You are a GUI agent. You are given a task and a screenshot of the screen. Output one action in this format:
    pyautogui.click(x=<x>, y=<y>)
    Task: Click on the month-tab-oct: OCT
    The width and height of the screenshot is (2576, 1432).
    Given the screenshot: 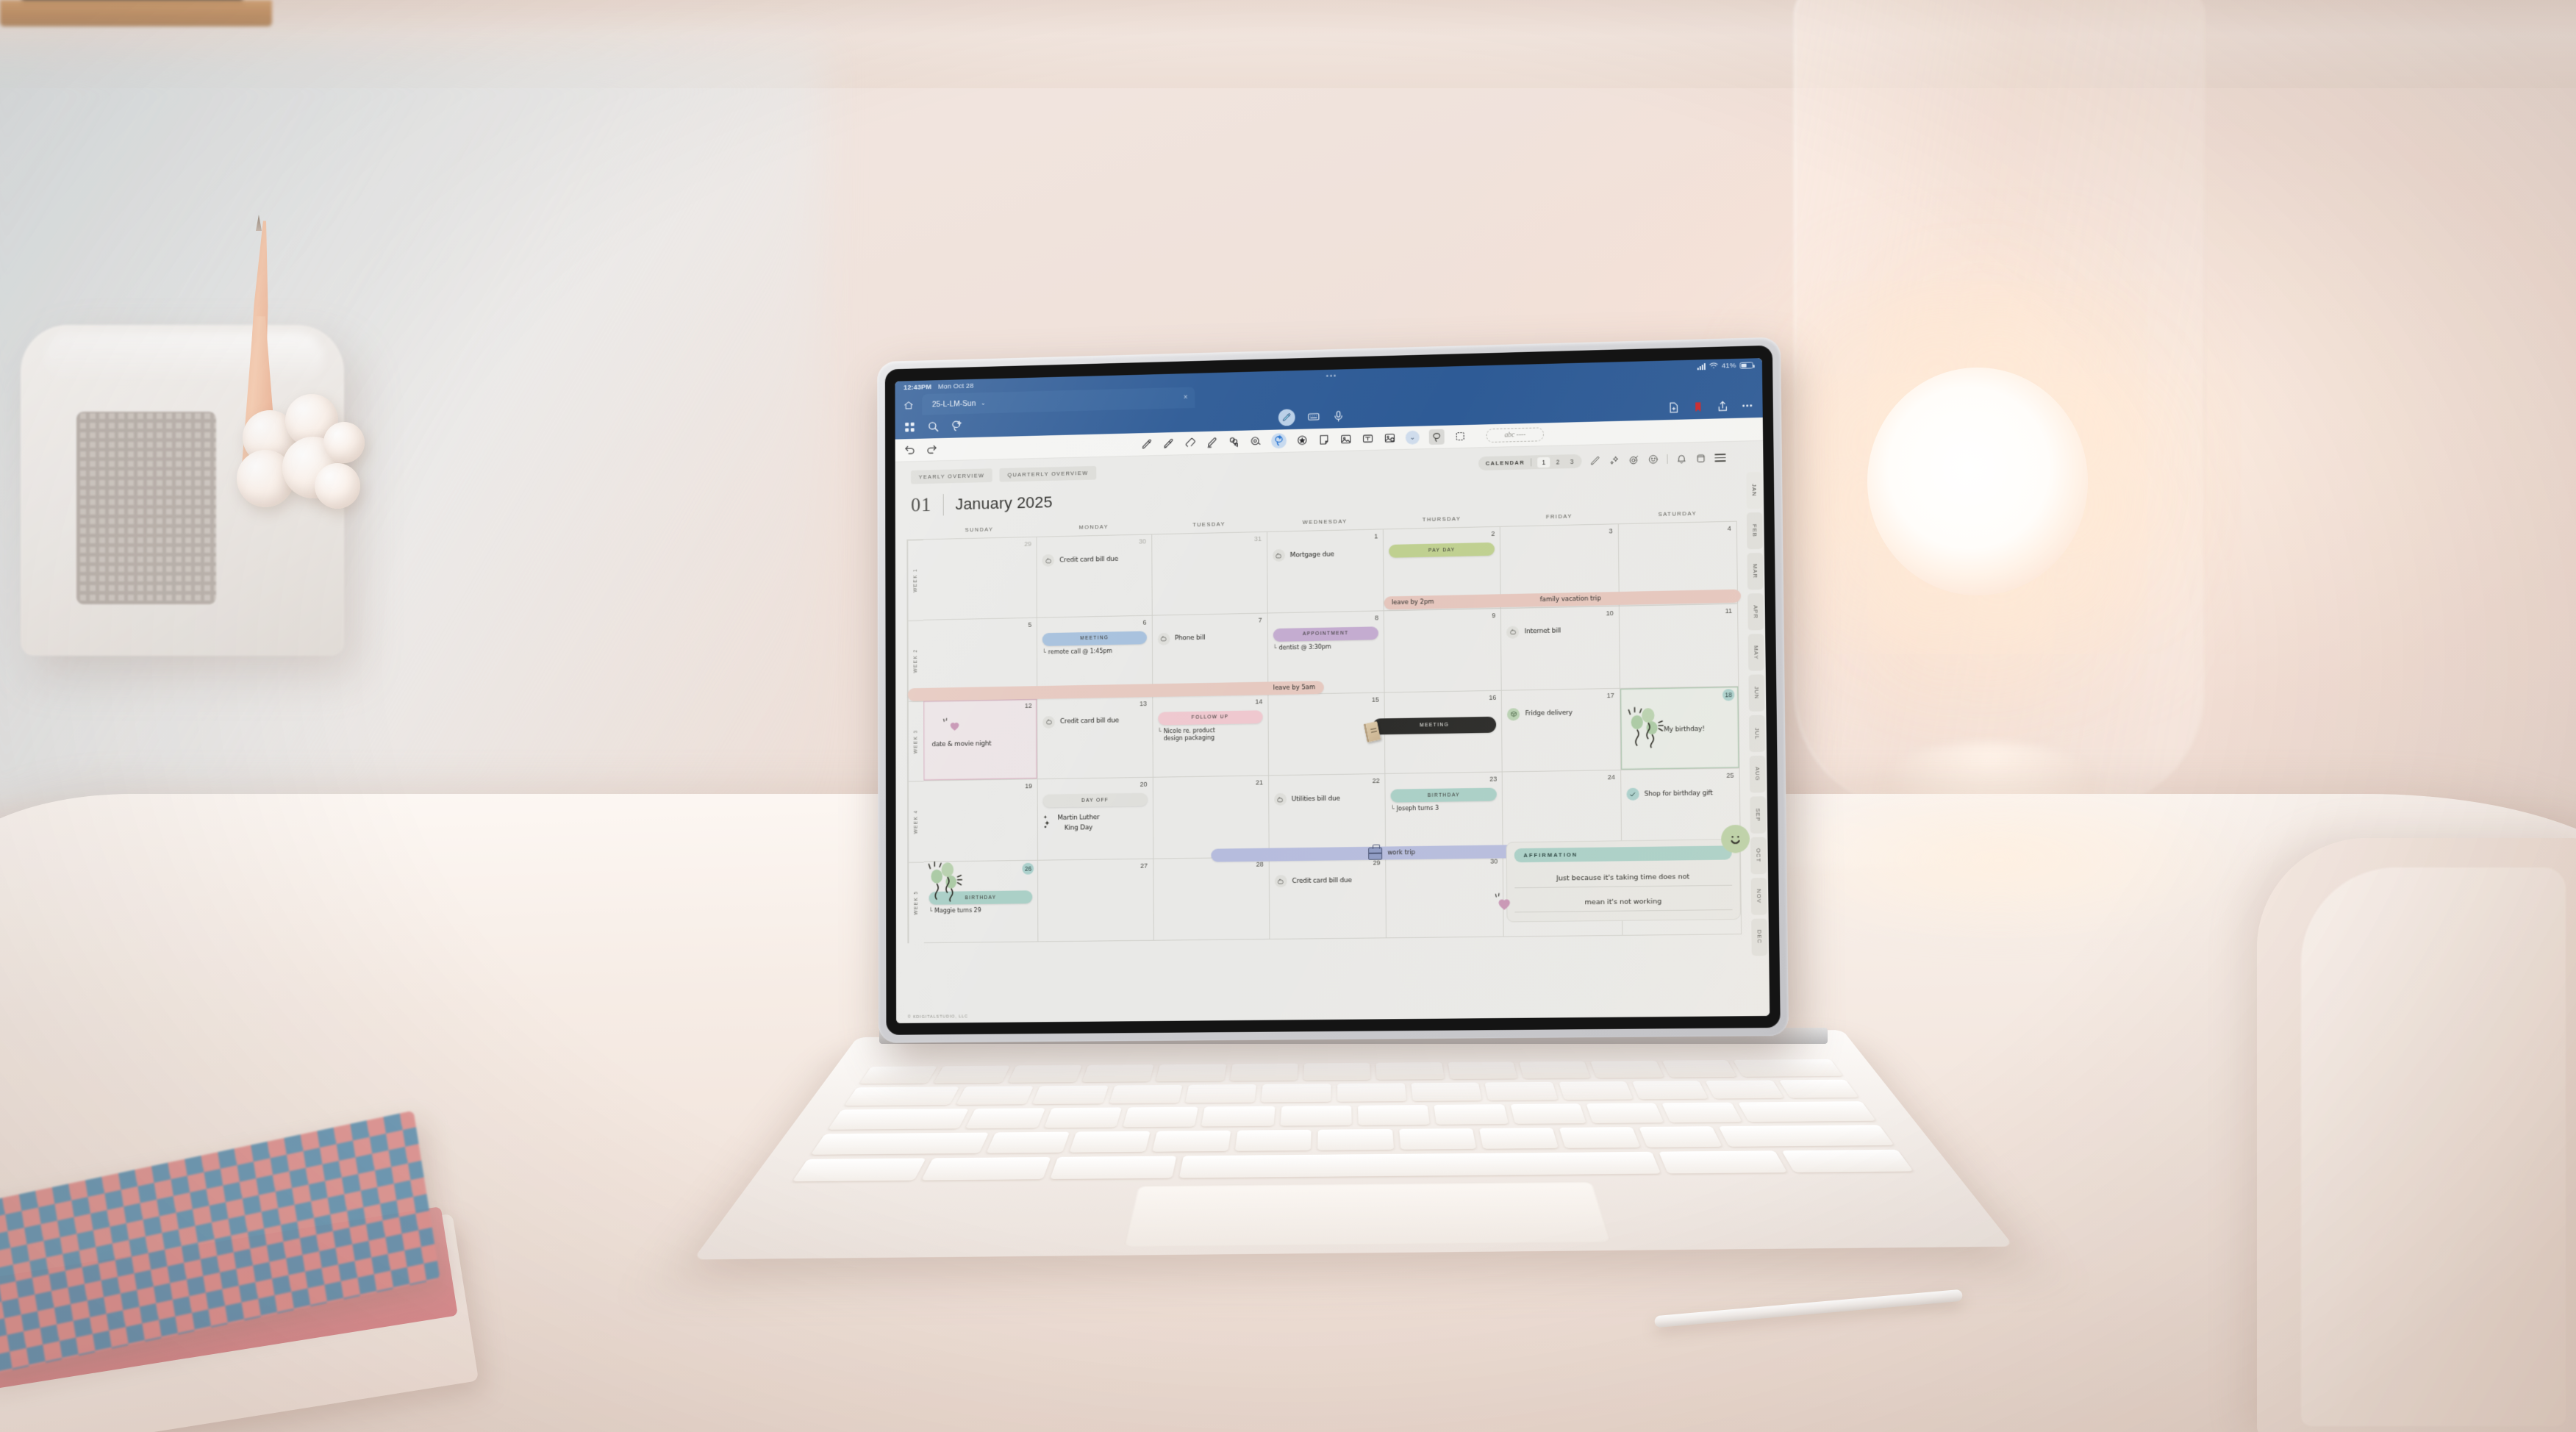 What is the action you would take?
    pyautogui.click(x=1758, y=856)
    